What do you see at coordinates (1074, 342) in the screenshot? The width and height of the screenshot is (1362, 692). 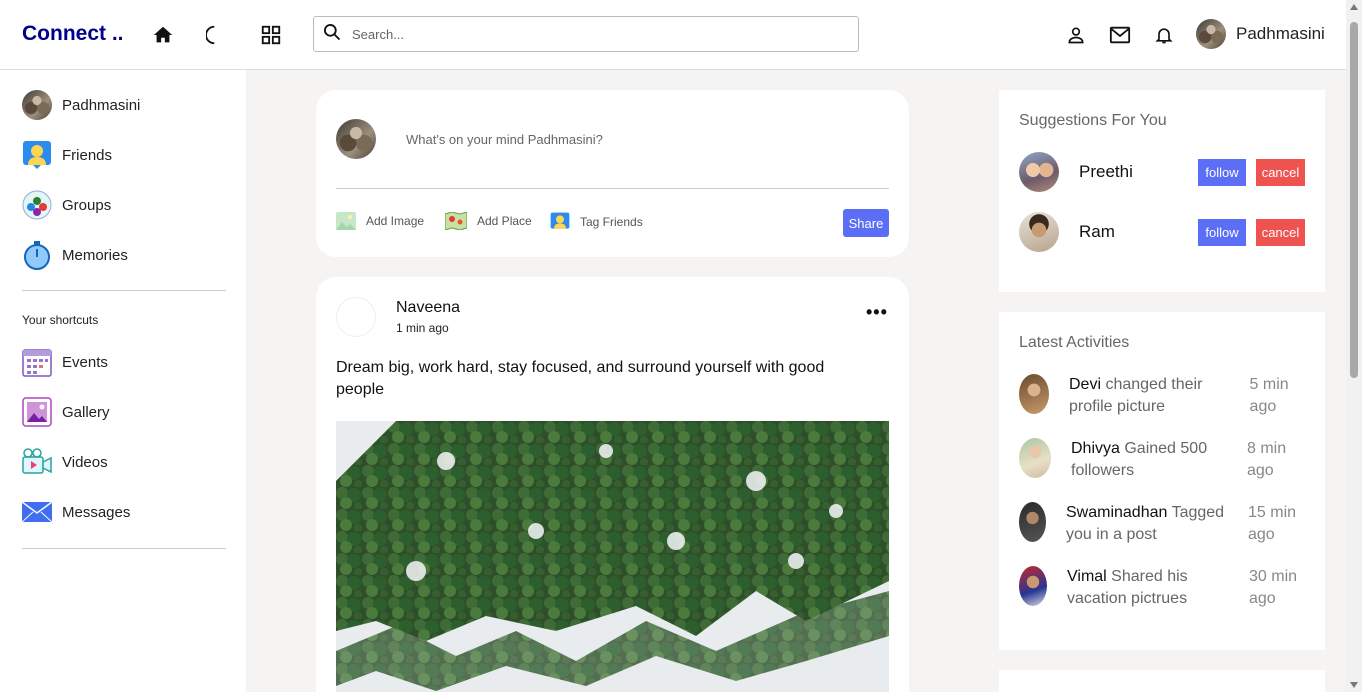 I see `activities-title: Latest Activities` at bounding box center [1074, 342].